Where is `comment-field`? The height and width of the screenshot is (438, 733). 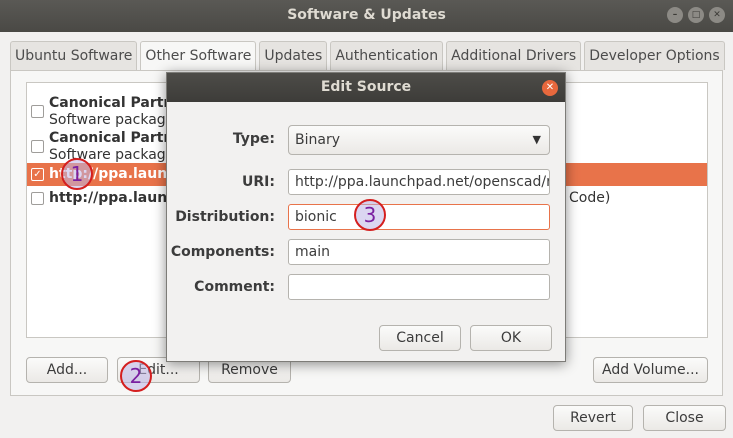 comment-field is located at coordinates (419, 287).